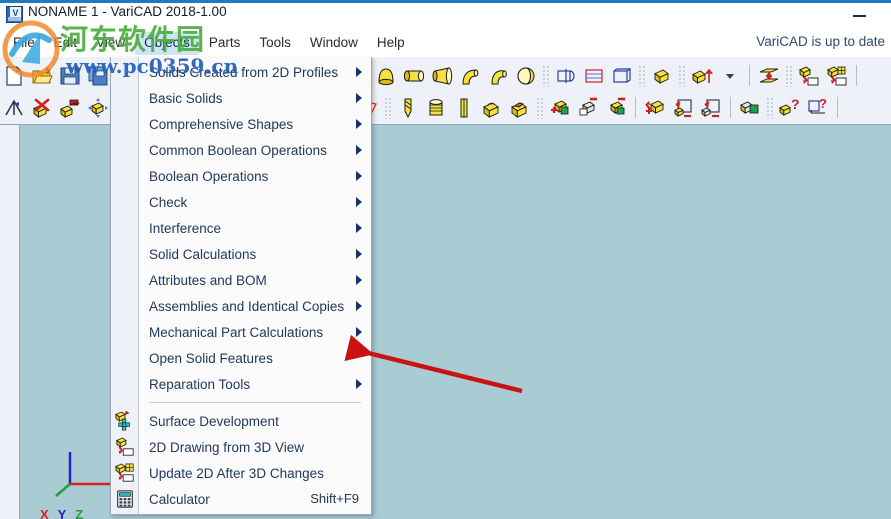 This screenshot has width=891, height=519. What do you see at coordinates (750, 108) in the screenshot?
I see `interference-check-icon` at bounding box center [750, 108].